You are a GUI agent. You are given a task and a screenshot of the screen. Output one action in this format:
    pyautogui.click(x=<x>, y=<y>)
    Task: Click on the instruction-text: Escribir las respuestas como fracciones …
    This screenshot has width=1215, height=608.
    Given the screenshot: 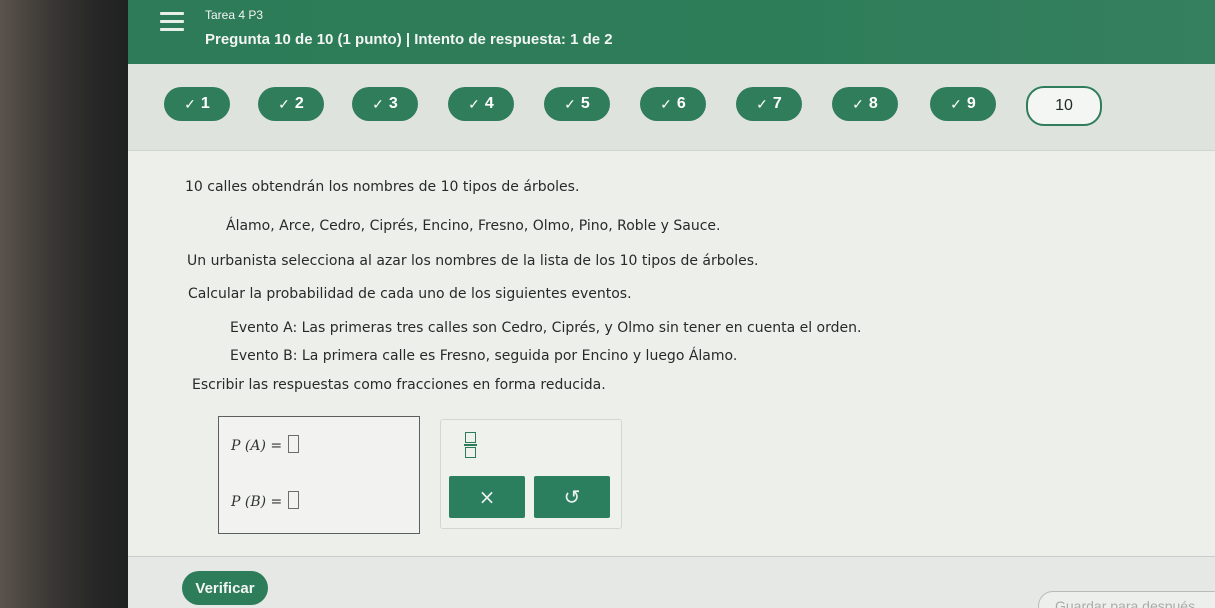 What is the action you would take?
    pyautogui.click(x=399, y=385)
    